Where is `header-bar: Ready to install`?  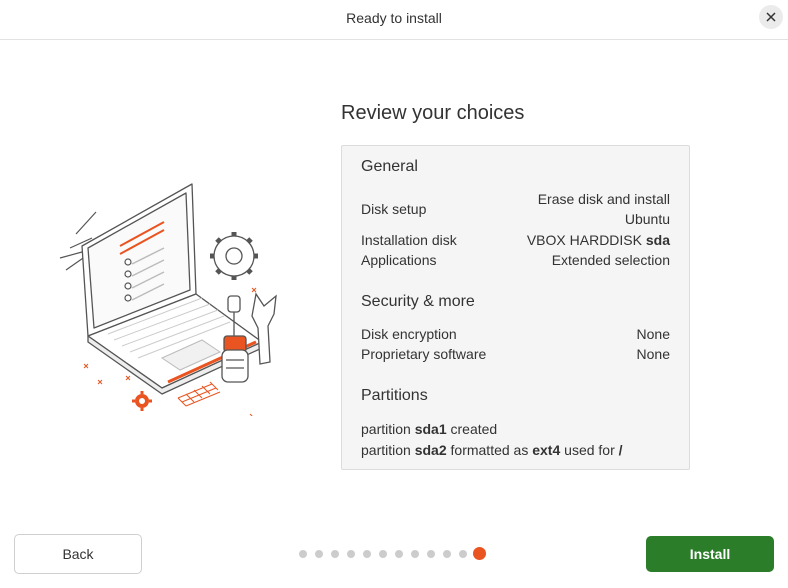 header-bar: Ready to install is located at coordinates (394, 20).